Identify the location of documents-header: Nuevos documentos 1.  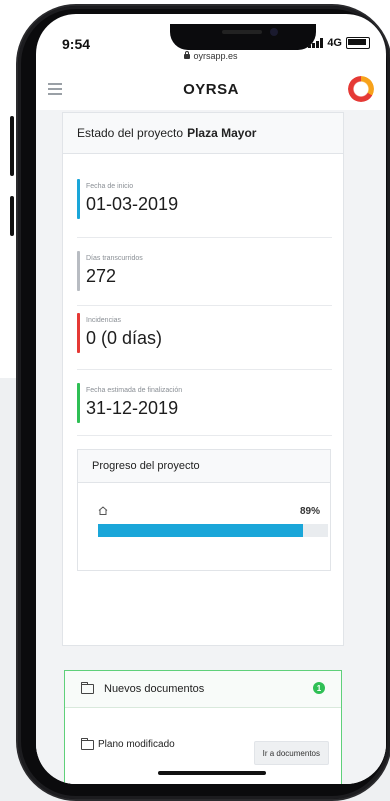
(203, 689).